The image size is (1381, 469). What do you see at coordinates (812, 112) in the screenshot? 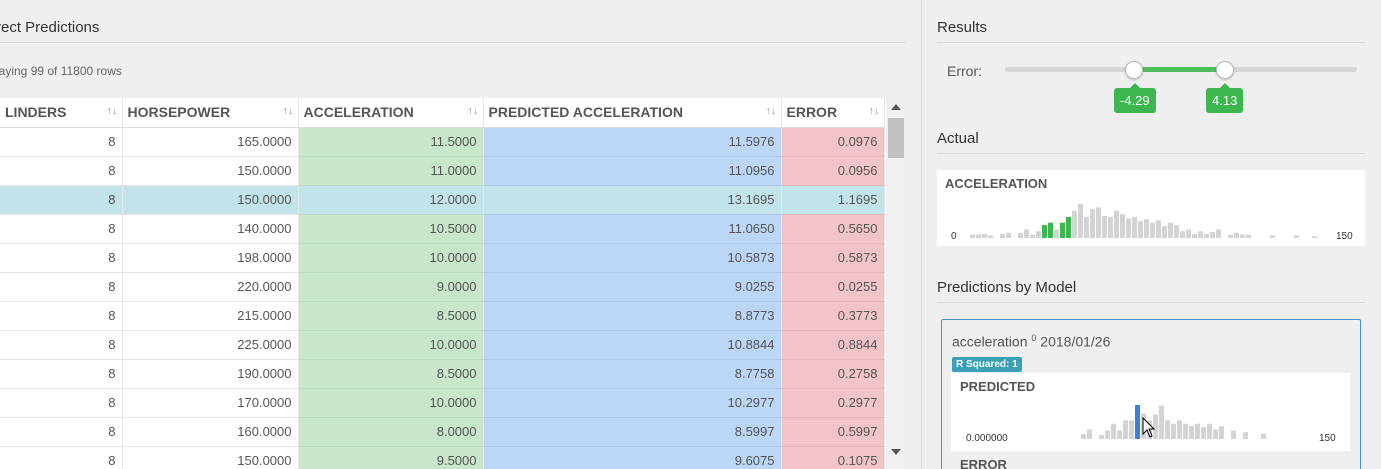
I see `column-header-label: ERROR` at bounding box center [812, 112].